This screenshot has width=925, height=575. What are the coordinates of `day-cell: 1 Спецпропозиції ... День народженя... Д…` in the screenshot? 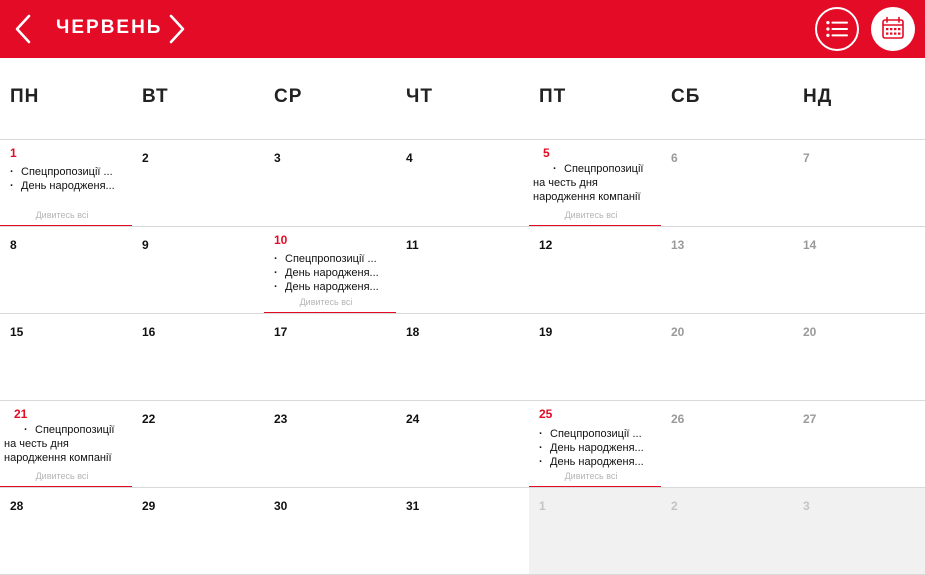 It's located at (66, 183).